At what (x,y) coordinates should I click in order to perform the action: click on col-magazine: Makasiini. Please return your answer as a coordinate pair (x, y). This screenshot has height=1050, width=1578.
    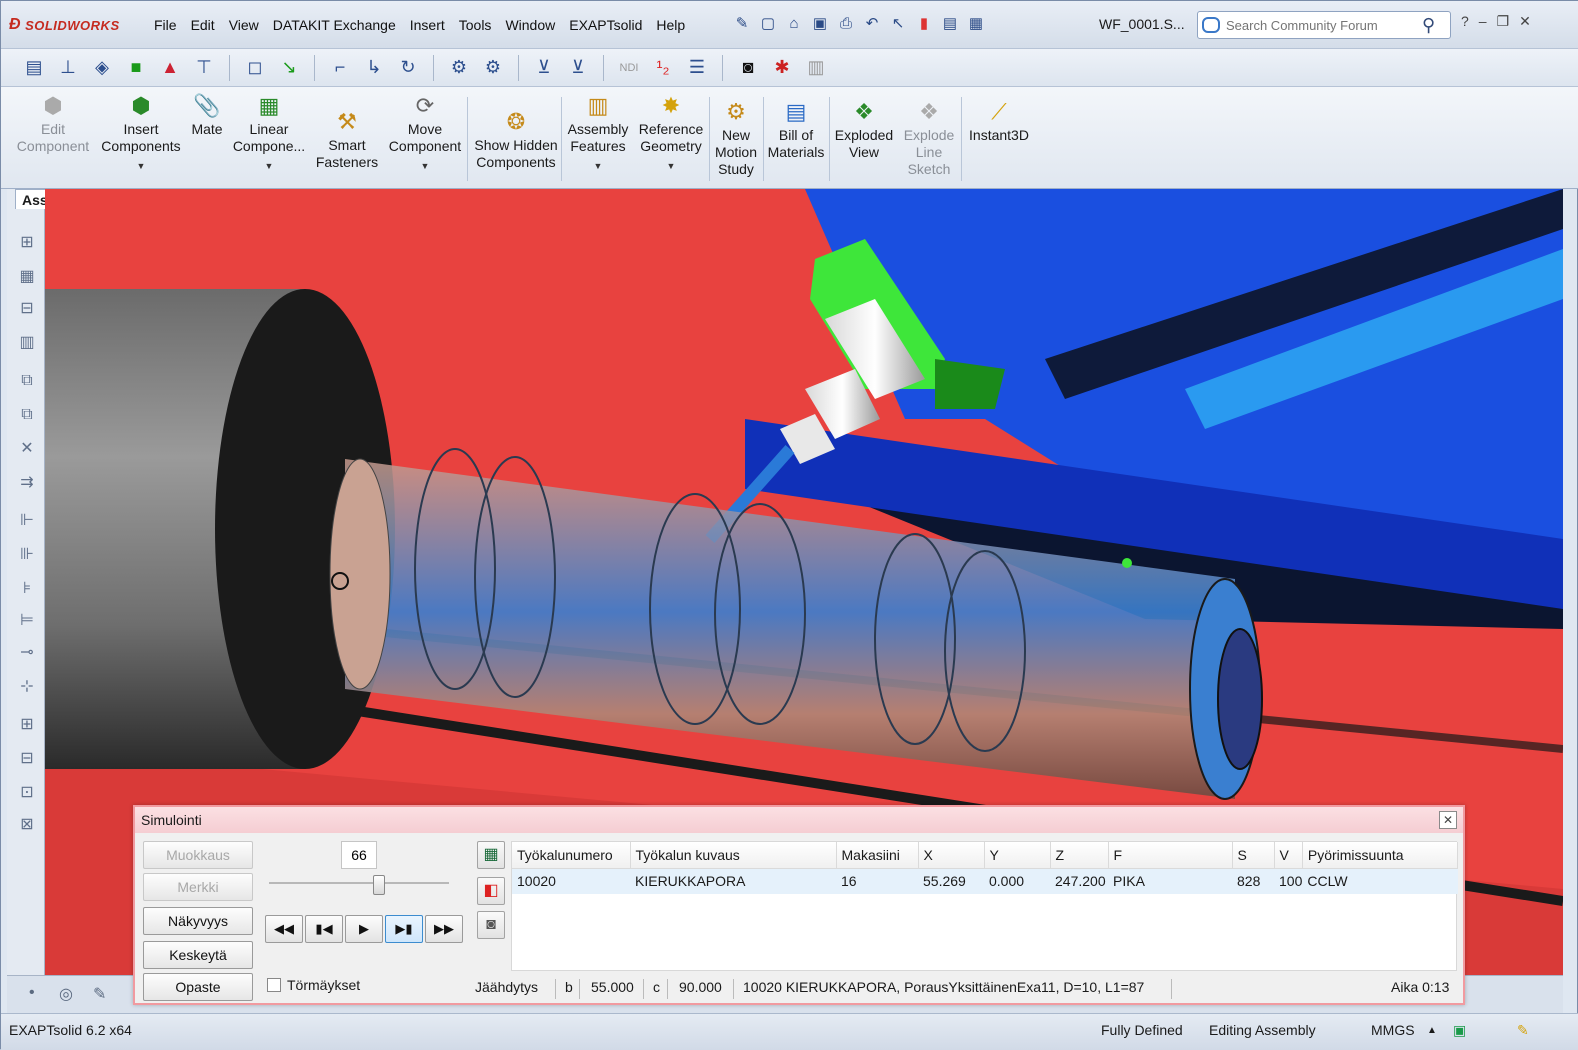
    Looking at the image, I should click on (877, 855).